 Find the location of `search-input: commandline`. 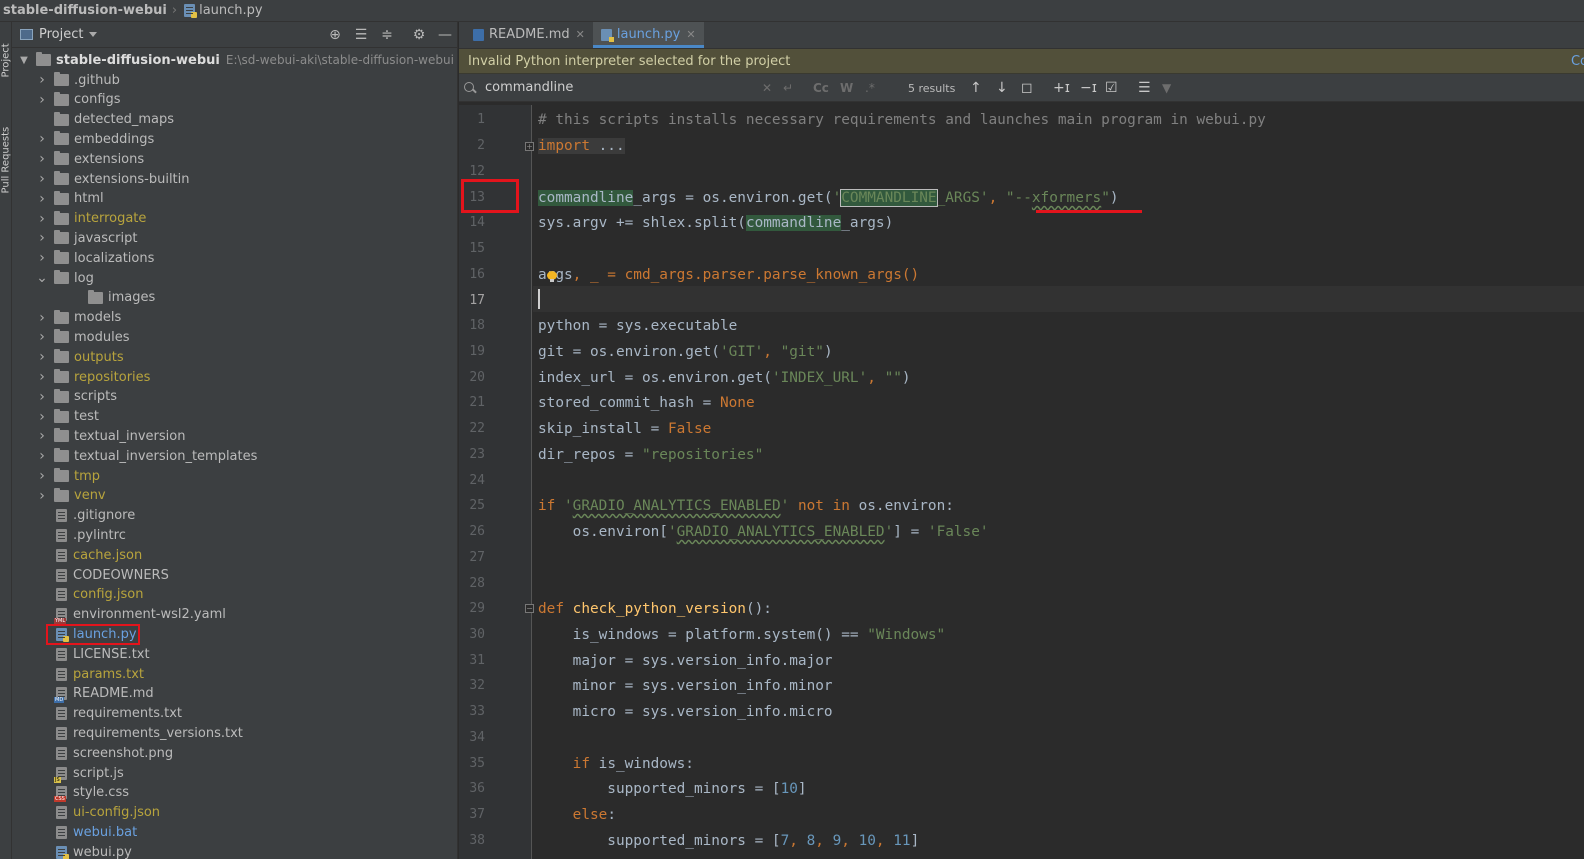

search-input: commandline is located at coordinates (625, 87).